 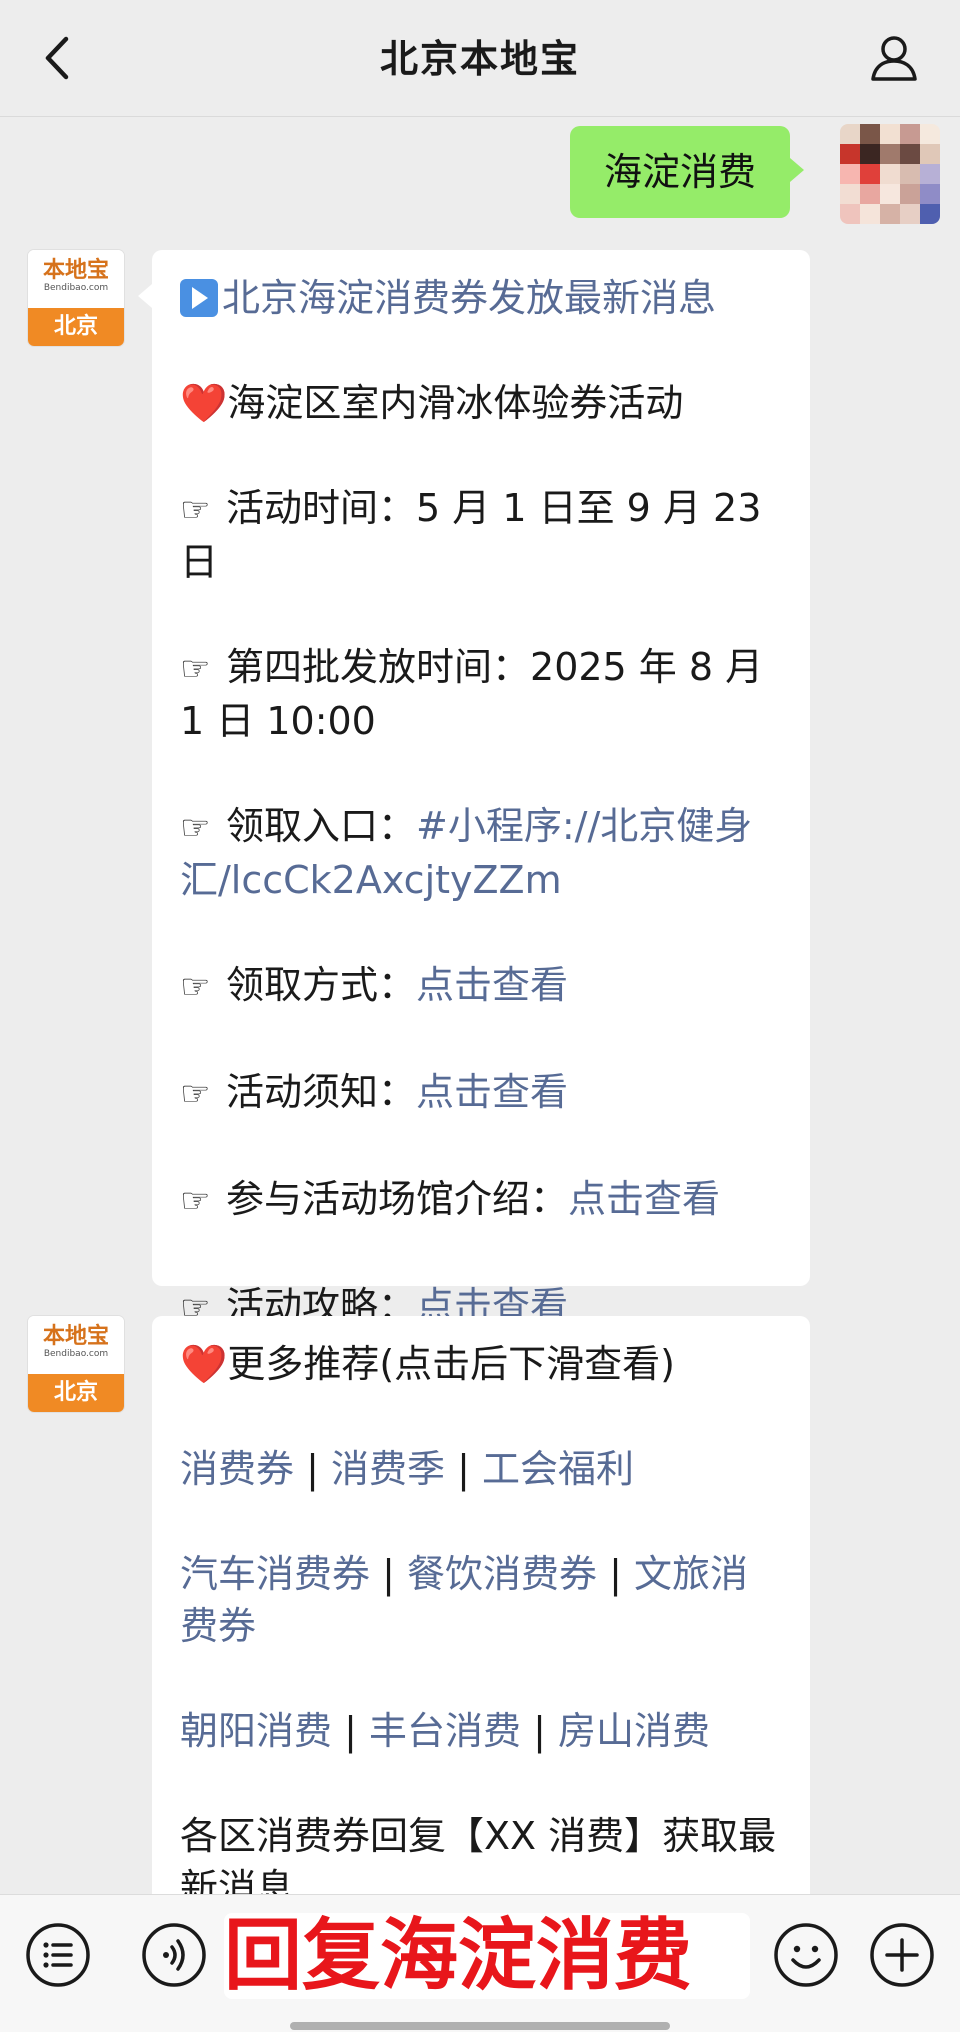 What do you see at coordinates (321, 508) in the screenshot?
I see `time-label: 活动时间：` at bounding box center [321, 508].